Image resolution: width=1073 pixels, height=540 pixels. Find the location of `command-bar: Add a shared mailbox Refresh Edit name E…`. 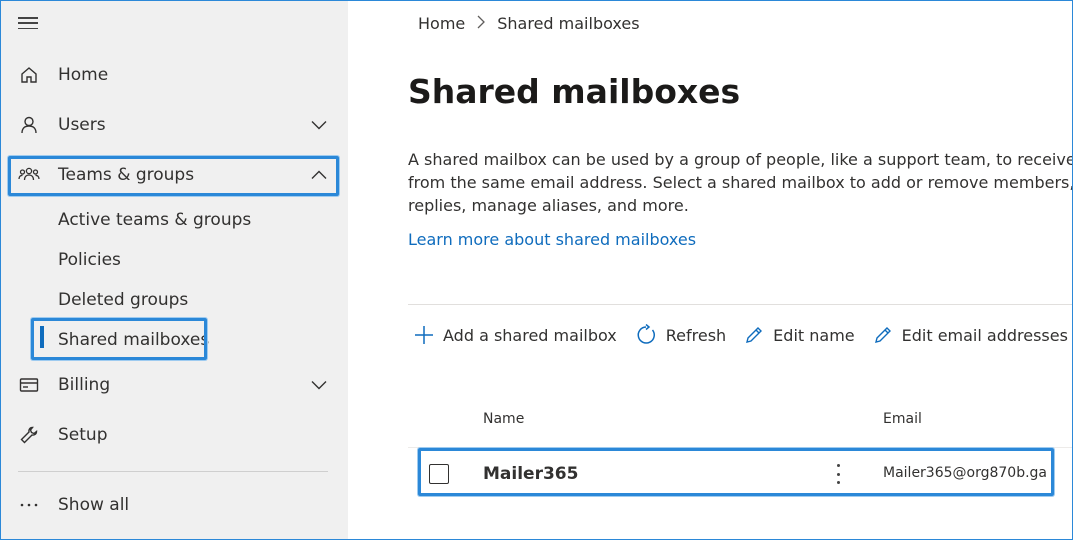

command-bar: Add a shared mailbox Refresh Edit name E… is located at coordinates (743, 335).